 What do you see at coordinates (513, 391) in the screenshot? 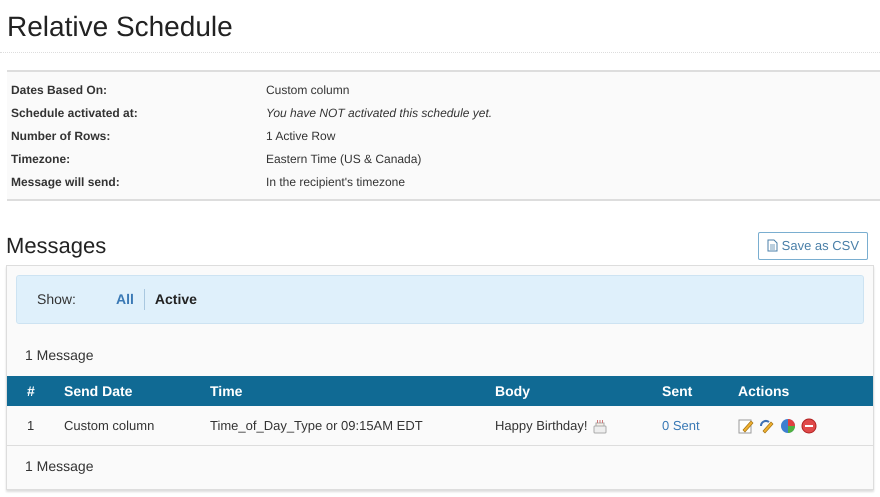
I see `column-header: Body` at bounding box center [513, 391].